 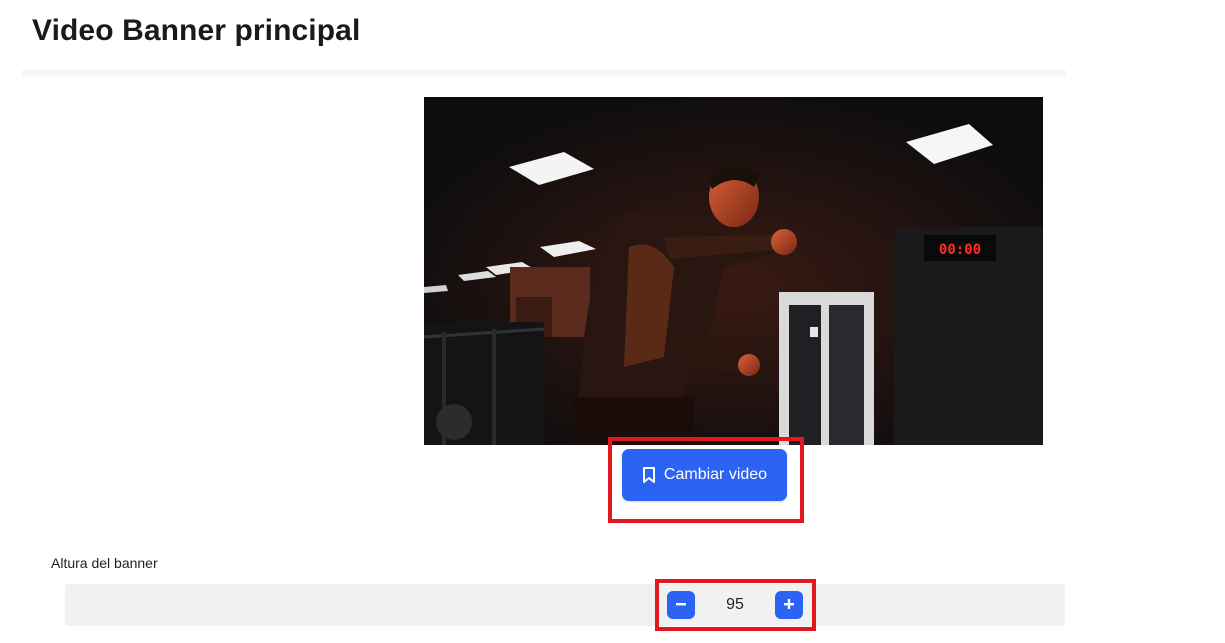 I want to click on gym-clock-readout: 00:00, so click(x=960, y=250).